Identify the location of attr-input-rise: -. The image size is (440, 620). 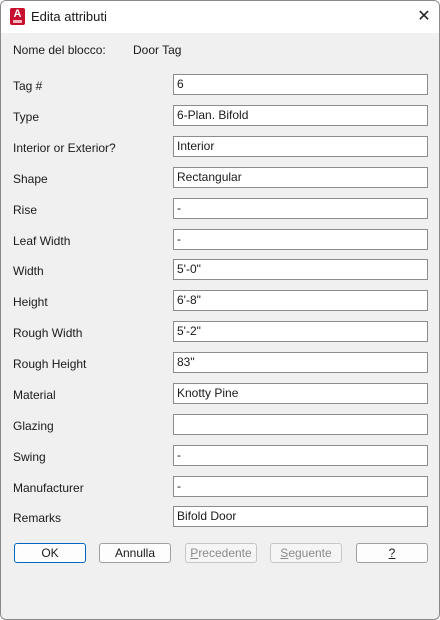
(300, 208).